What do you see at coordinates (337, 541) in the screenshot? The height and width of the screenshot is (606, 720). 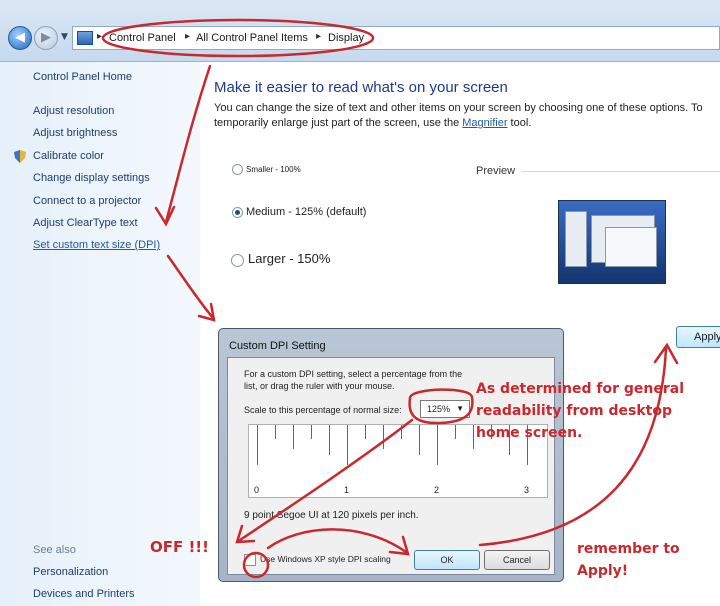 I see `arrow-off-to-ok` at bounding box center [337, 541].